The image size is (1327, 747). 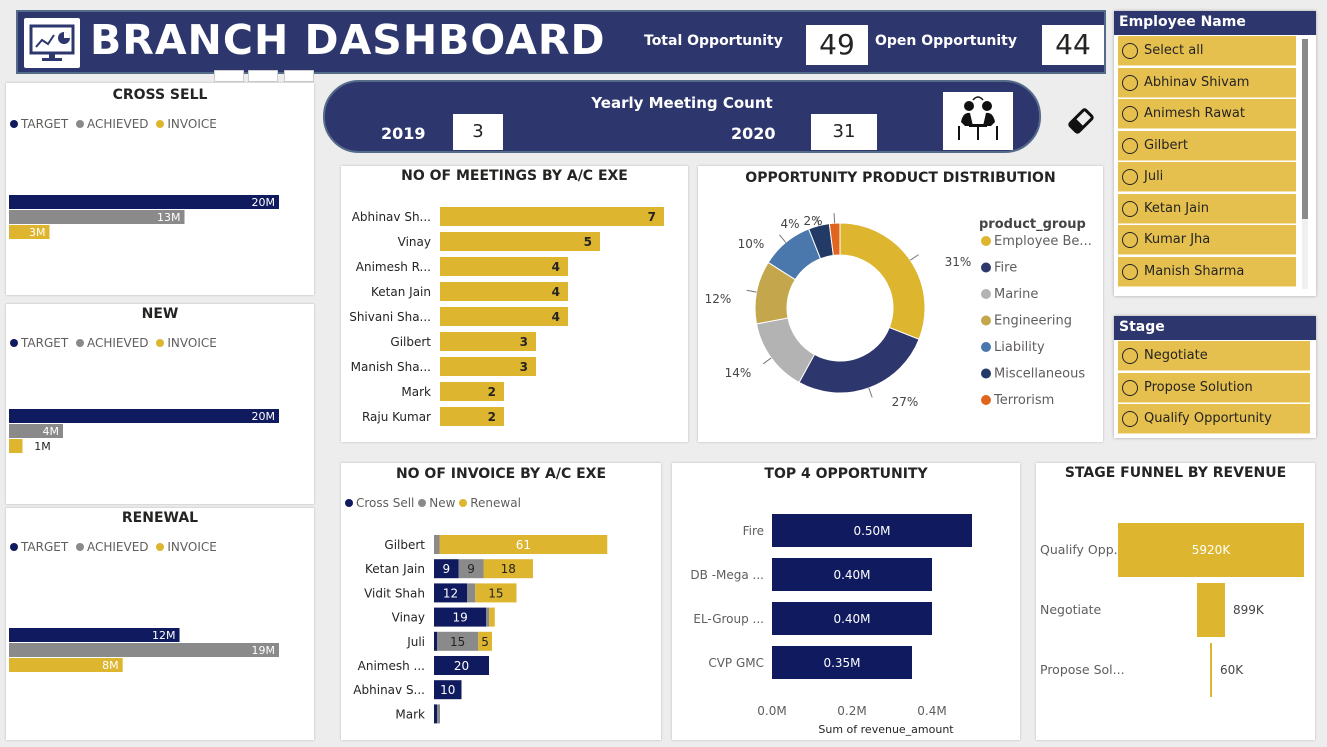 What do you see at coordinates (986, 400) in the screenshot?
I see `legend-swatch` at bounding box center [986, 400].